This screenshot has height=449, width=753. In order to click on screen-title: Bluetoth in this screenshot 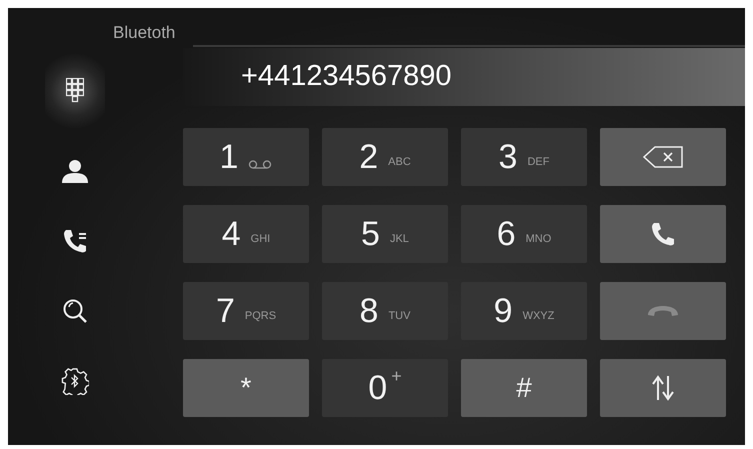, I will do `click(144, 32)`.